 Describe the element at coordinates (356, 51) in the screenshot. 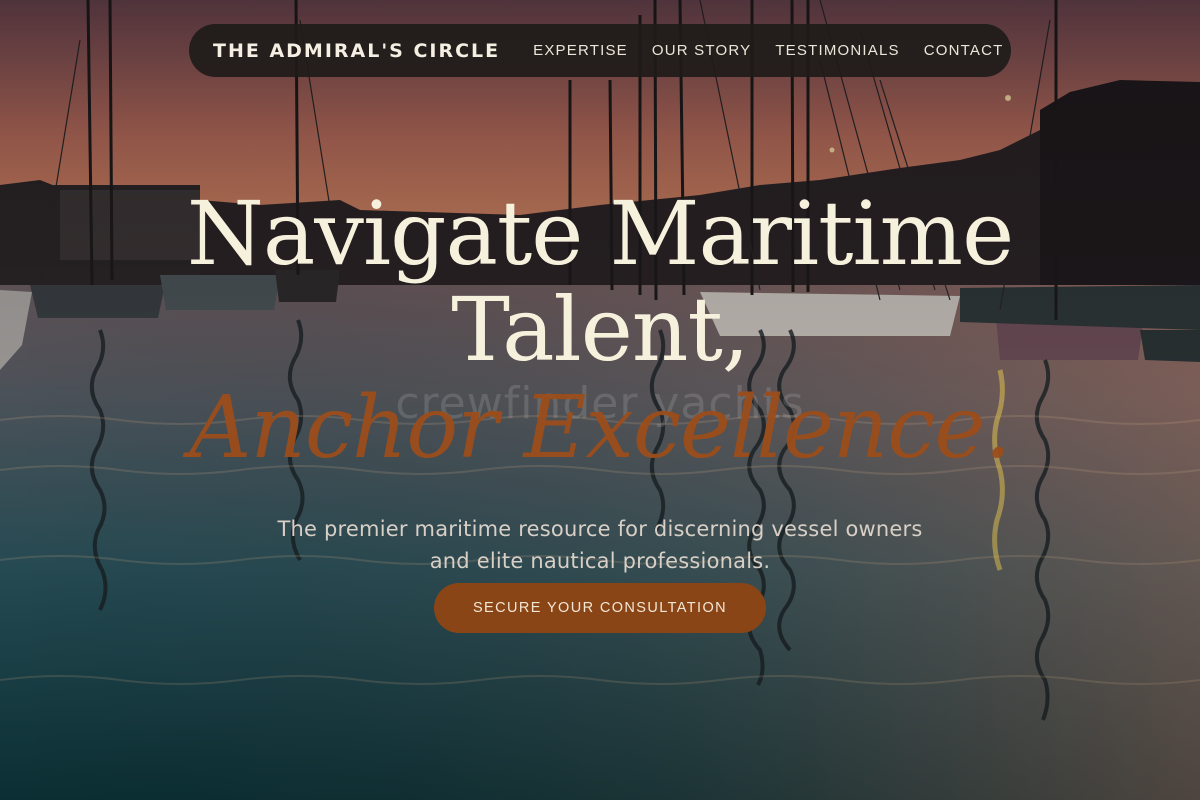

I see `brand-logo-text: THE ADMIRAL'S CIRCLE` at that location.